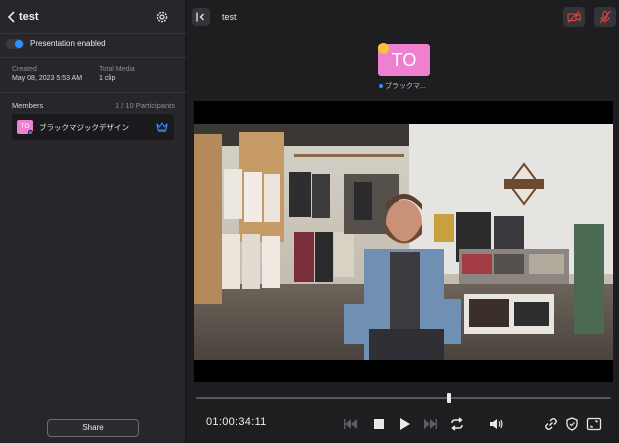  I want to click on camera-off-button, so click(574, 17).